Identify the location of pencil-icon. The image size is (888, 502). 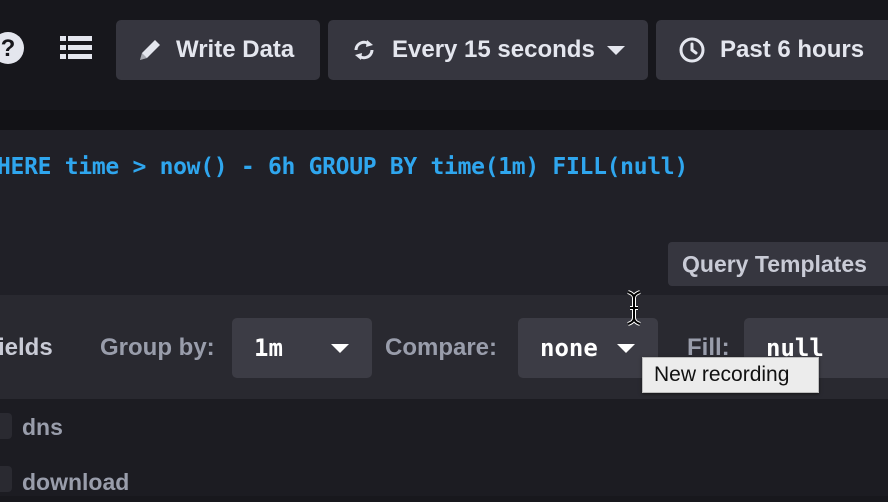
(150, 50).